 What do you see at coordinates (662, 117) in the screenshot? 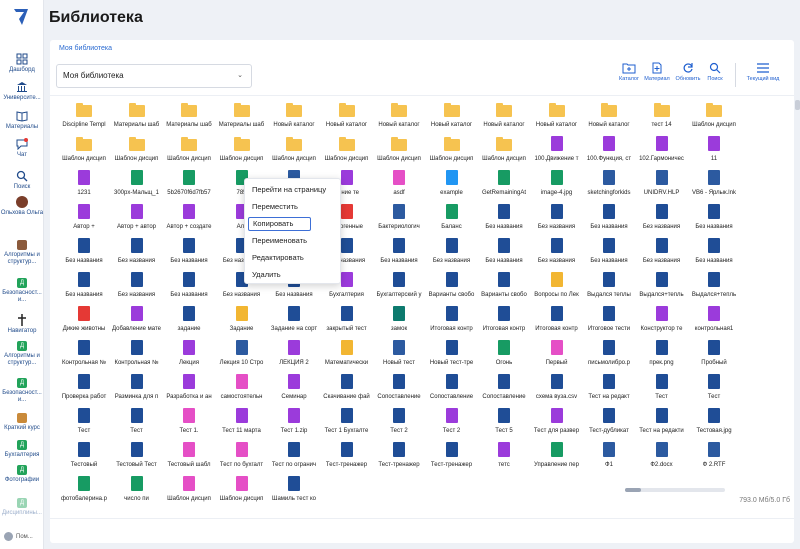
I see `folder-item: тест 14` at bounding box center [662, 117].